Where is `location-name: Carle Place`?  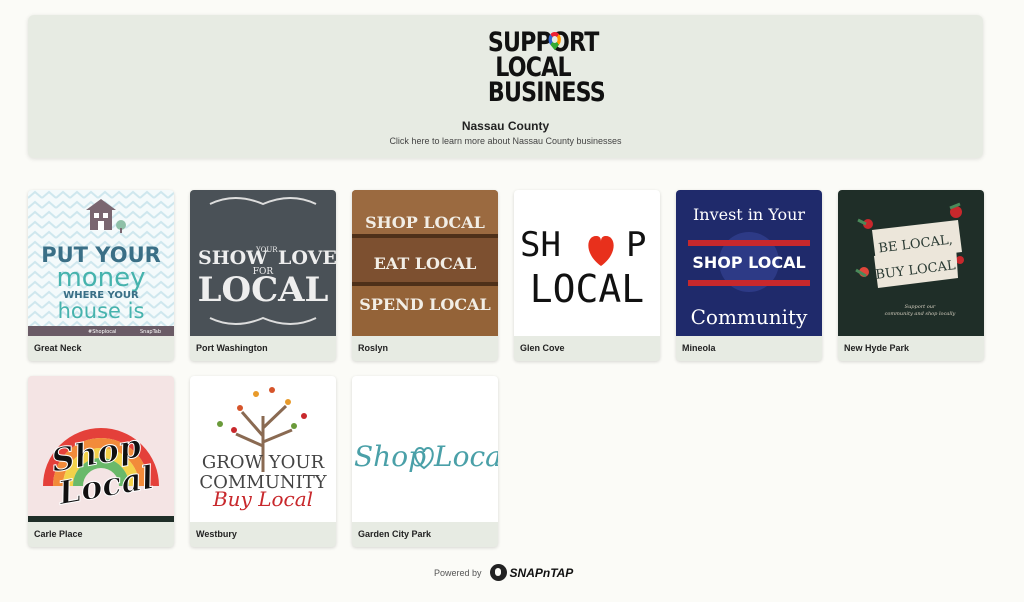 location-name: Carle Place is located at coordinates (58, 534).